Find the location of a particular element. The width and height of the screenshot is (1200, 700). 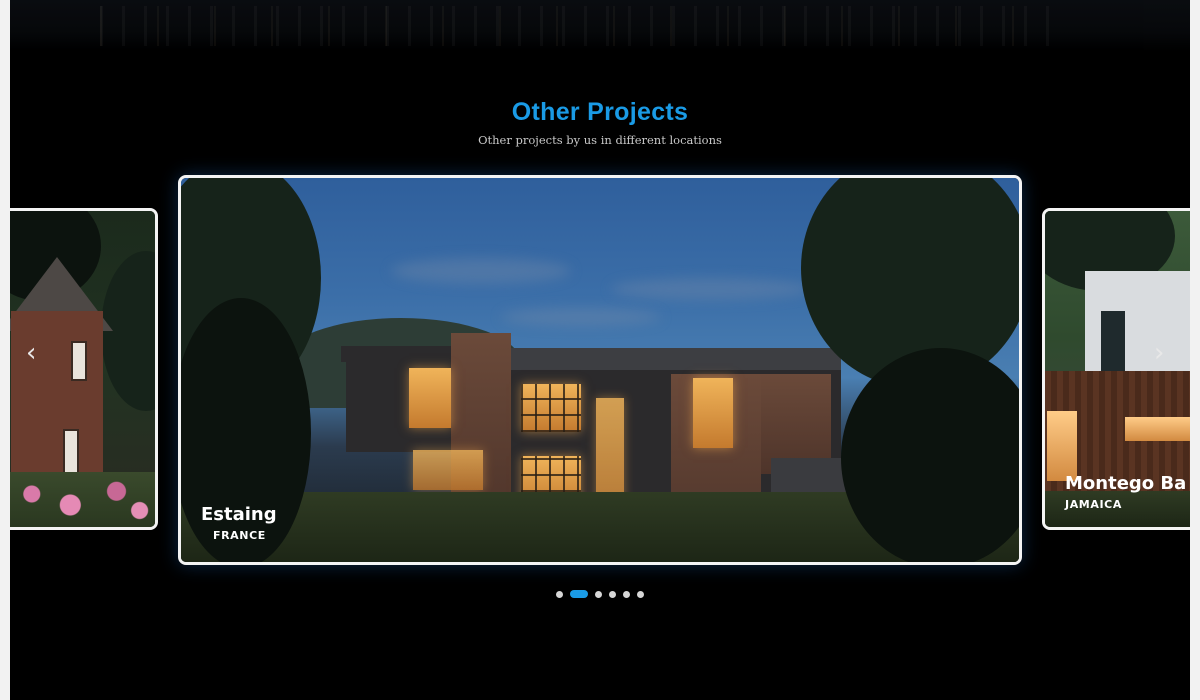

project-country: JAMAICA is located at coordinates (1093, 504).